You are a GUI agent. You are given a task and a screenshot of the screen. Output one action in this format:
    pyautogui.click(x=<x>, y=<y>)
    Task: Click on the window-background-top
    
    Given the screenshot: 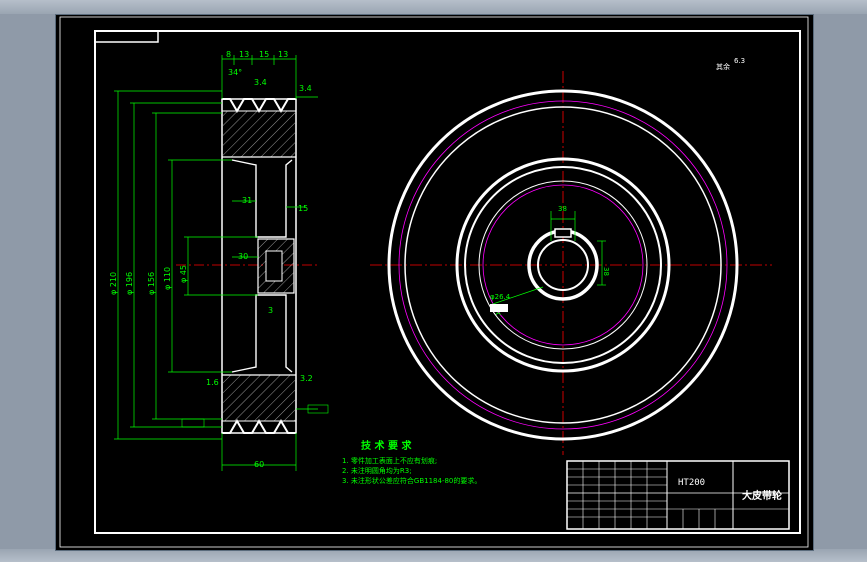 What is the action you would take?
    pyautogui.click(x=433, y=7)
    